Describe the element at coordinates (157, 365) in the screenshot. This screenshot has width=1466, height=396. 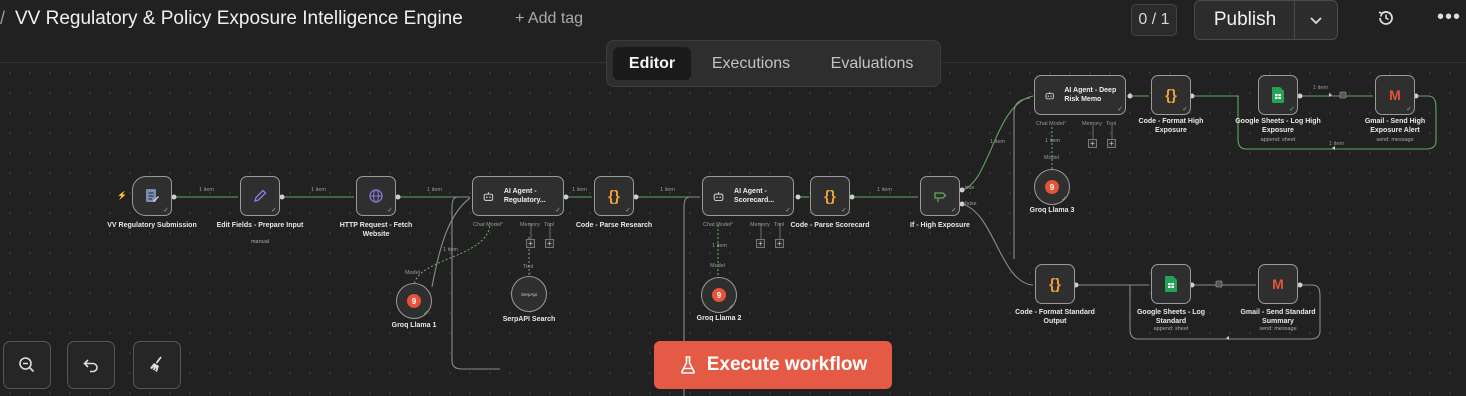
I see `tidy-up-button` at that location.